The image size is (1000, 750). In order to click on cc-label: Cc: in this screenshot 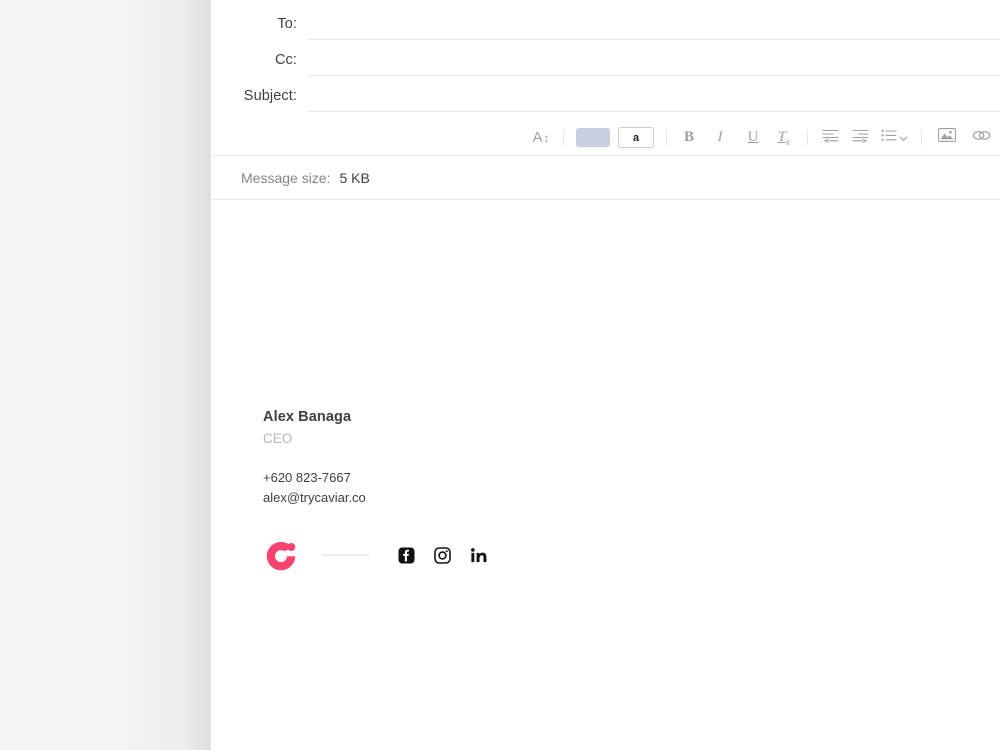, I will do `click(285, 59)`.